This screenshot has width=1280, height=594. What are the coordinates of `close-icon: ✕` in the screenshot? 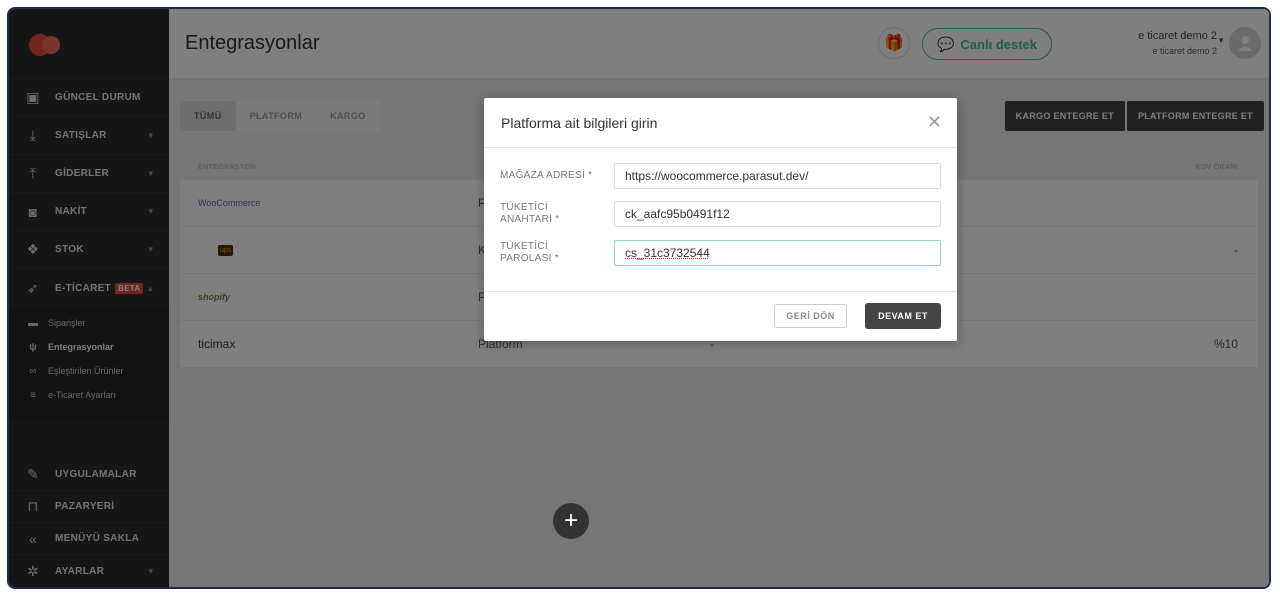 It's located at (934, 122).